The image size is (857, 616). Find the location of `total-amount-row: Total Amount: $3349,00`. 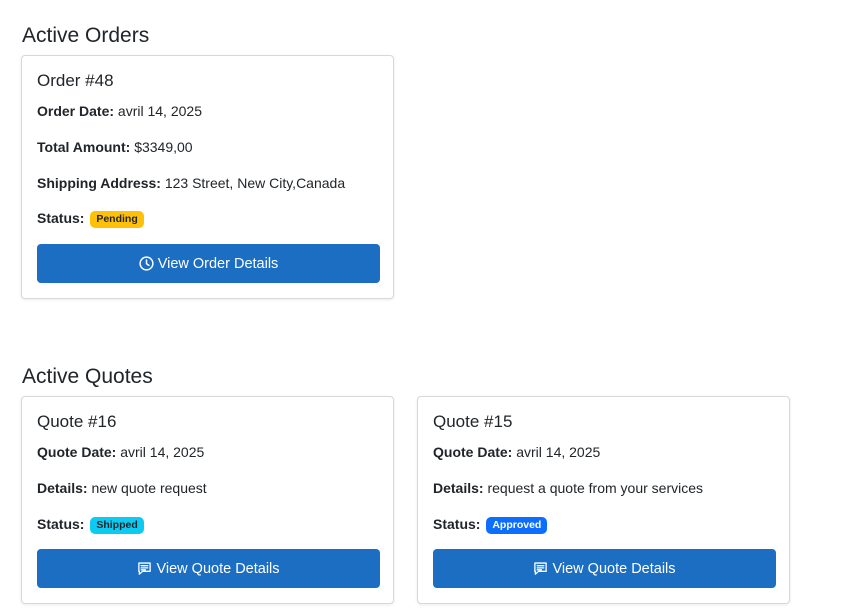

total-amount-row: Total Amount: $3349,00 is located at coordinates (115, 147).